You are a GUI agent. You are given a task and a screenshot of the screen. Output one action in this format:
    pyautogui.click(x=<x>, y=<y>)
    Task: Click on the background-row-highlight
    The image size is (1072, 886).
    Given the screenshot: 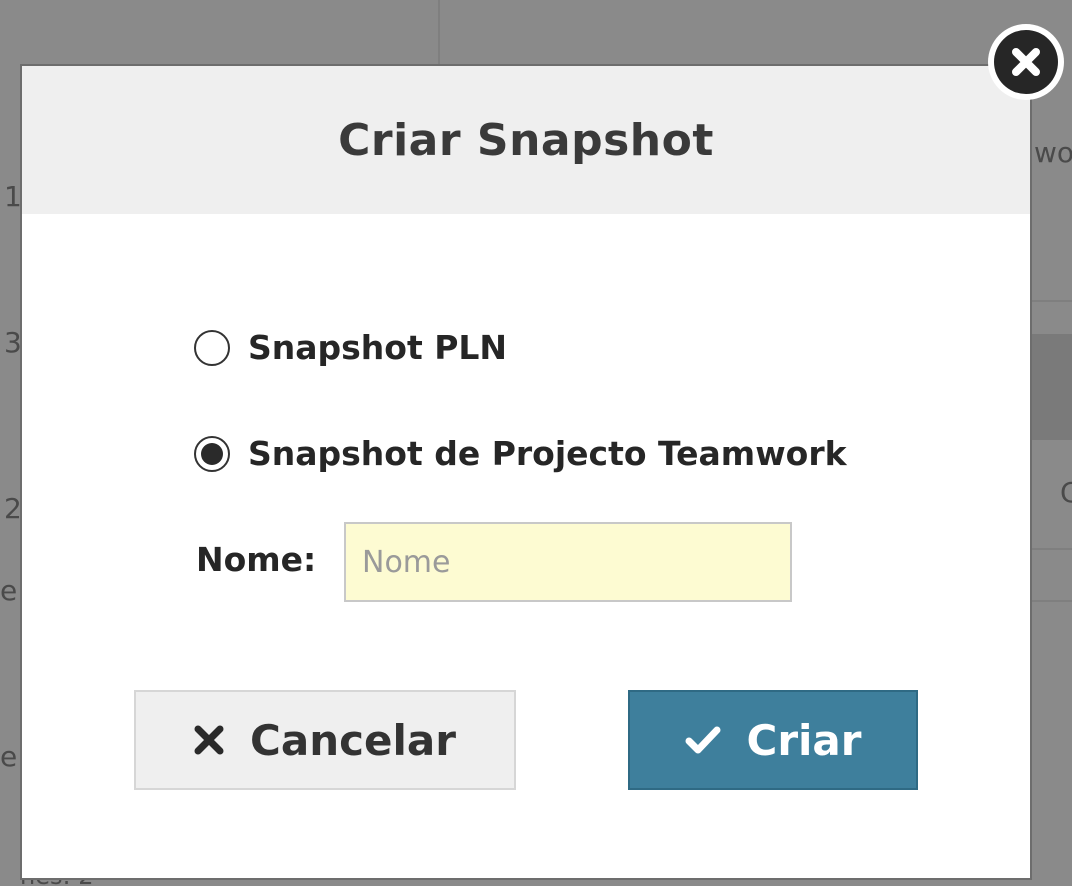 What is the action you would take?
    pyautogui.click(x=1051, y=387)
    